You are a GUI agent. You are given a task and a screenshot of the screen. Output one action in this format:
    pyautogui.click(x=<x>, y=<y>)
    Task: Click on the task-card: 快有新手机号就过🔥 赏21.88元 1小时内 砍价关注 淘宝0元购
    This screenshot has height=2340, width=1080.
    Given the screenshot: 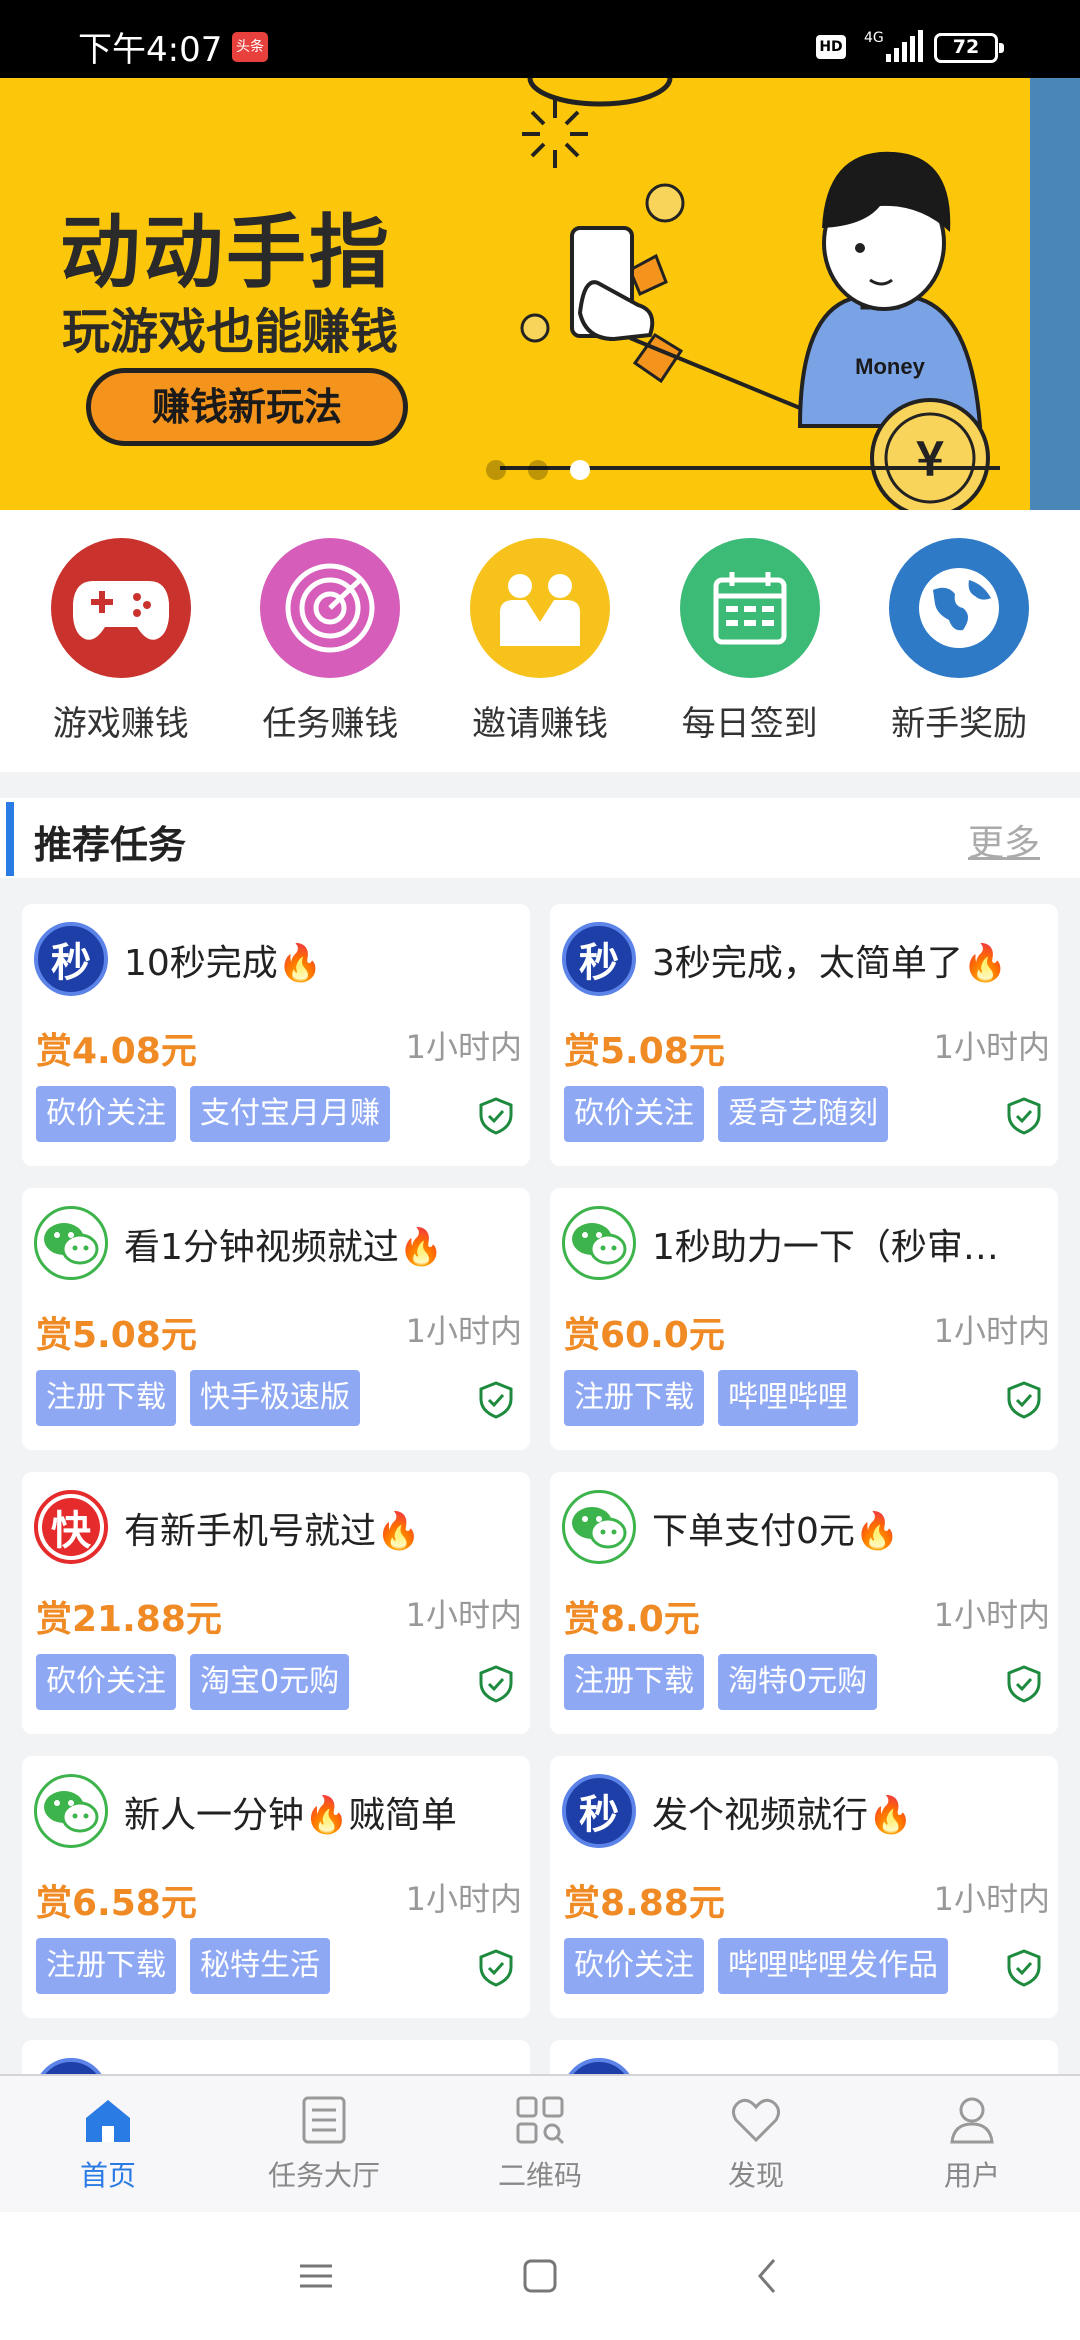 What is the action you would take?
    pyautogui.click(x=276, y=1603)
    